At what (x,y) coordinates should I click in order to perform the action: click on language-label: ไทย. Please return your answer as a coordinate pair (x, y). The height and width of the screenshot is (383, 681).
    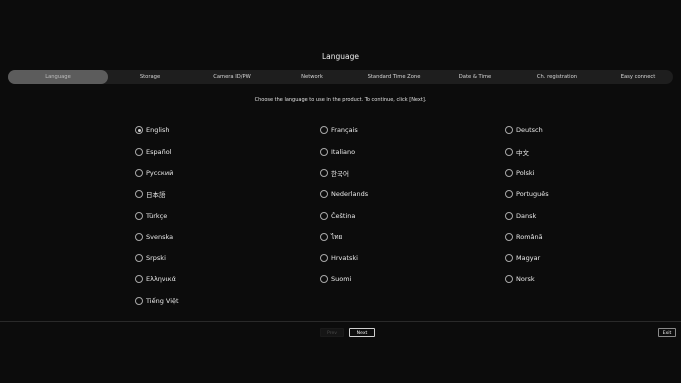
    Looking at the image, I should click on (337, 237).